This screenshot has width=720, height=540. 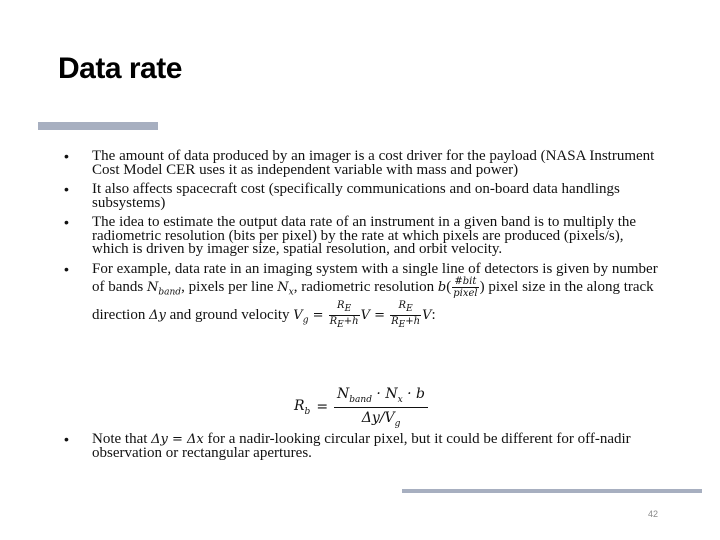 What do you see at coordinates (285, 288) in the screenshot?
I see `math-nx: Nx` at bounding box center [285, 288].